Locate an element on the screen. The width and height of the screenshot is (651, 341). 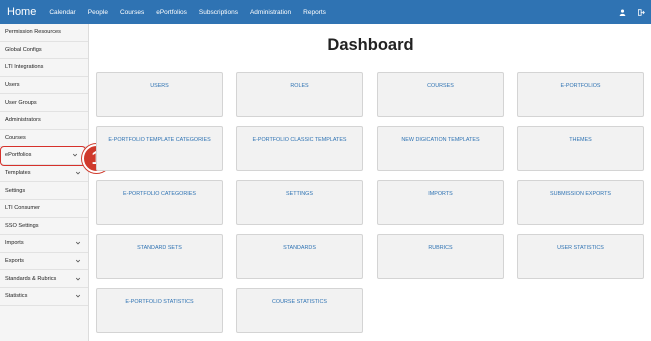
sidebar-item-eportfolios: ePortfolios is located at coordinates (43, 156).